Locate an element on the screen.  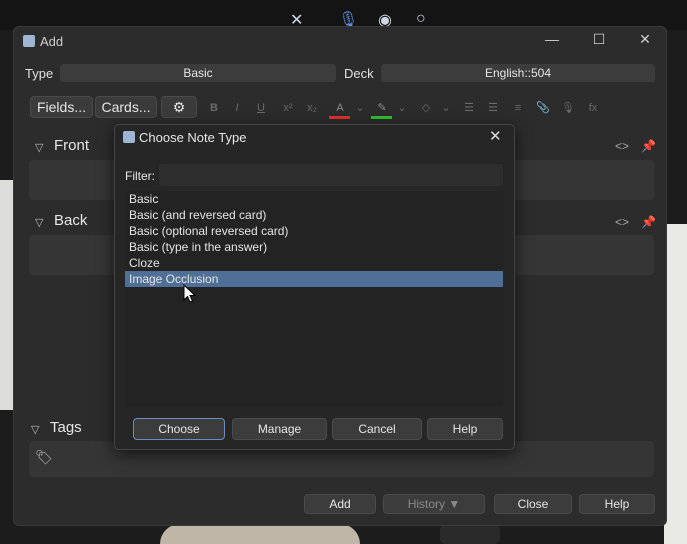
superscript-icon: x² is located at coordinates (288, 108).